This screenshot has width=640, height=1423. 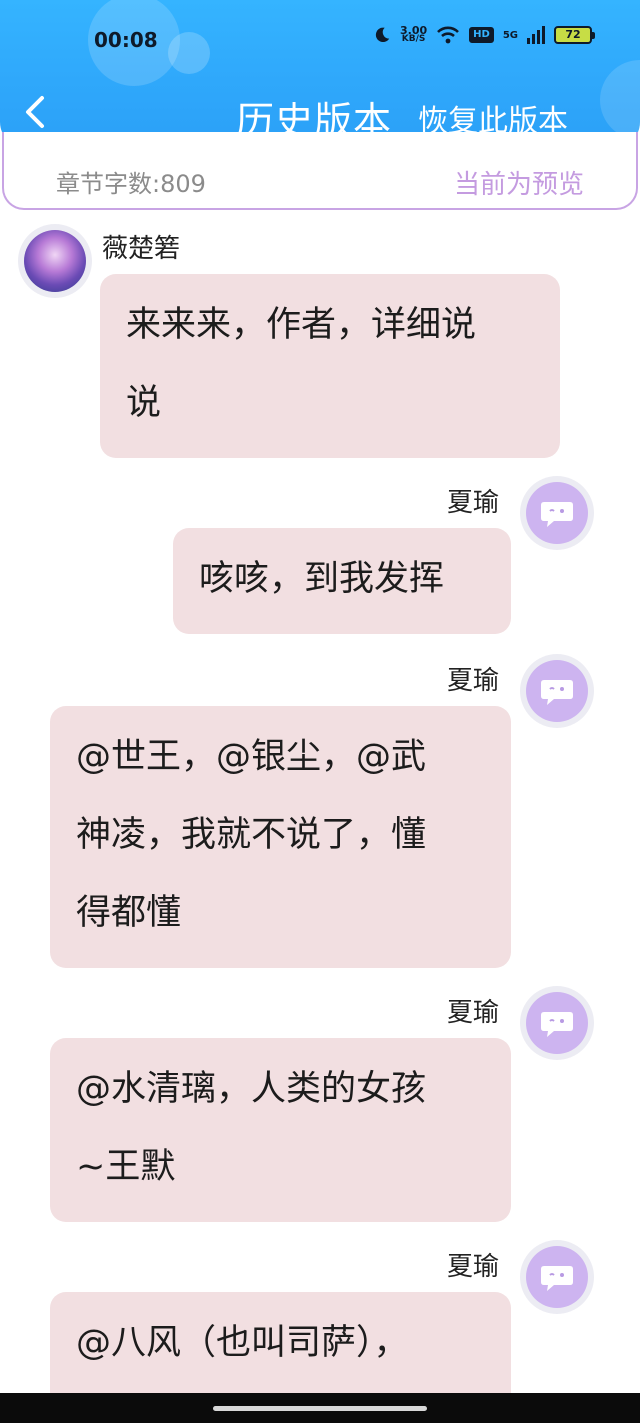 What do you see at coordinates (320, 171) in the screenshot?
I see `chapter-info-bar: 章节字数:809 当前为预览` at bounding box center [320, 171].